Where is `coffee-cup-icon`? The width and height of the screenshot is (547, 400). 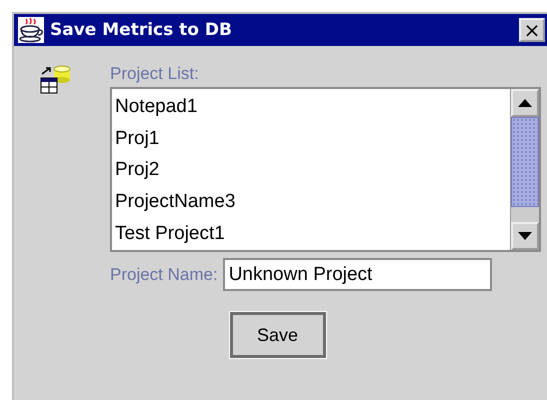
coffee-cup-icon is located at coordinates (31, 30).